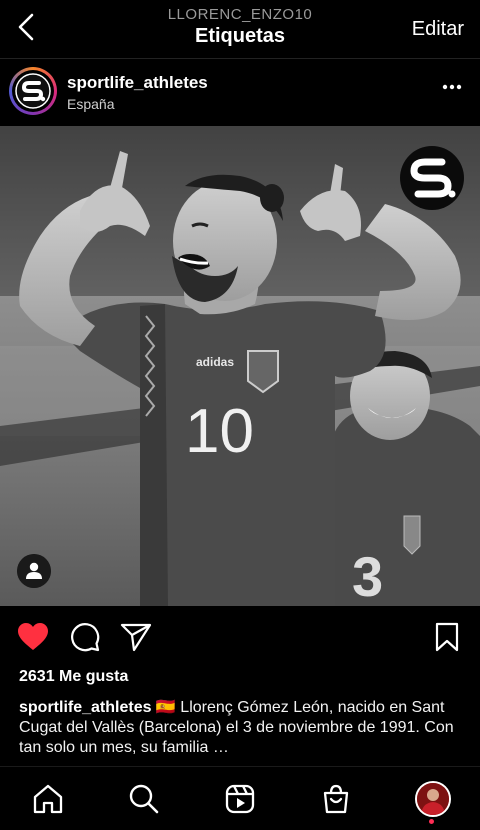 This screenshot has height=830, width=480. I want to click on post-actions, so click(240, 637).